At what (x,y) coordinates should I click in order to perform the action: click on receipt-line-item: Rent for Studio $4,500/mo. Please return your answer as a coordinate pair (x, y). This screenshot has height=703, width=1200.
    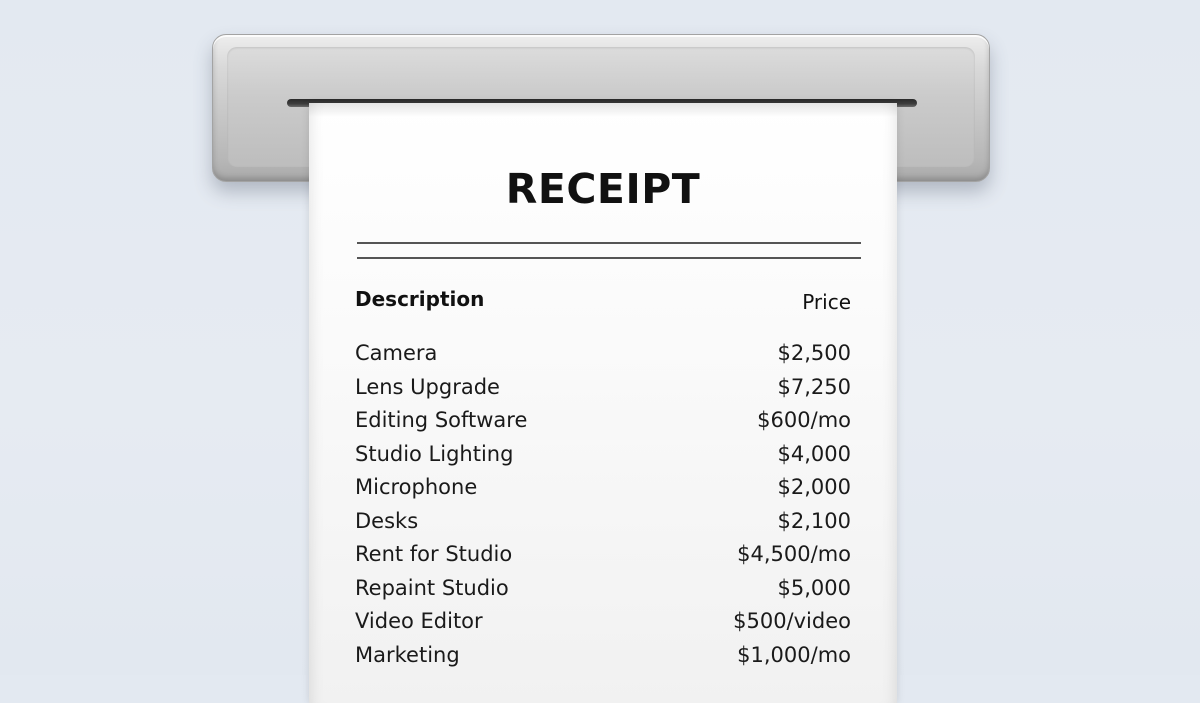
    Looking at the image, I should click on (603, 559).